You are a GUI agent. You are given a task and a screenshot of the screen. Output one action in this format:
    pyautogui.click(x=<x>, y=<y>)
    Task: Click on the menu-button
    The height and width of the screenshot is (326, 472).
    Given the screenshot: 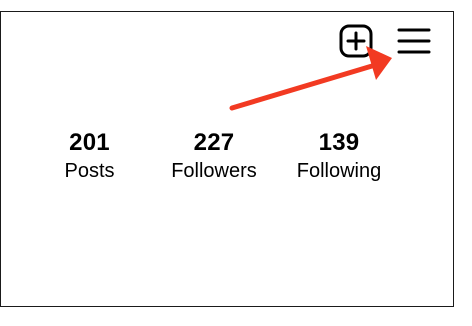 What is the action you would take?
    pyautogui.click(x=414, y=43)
    